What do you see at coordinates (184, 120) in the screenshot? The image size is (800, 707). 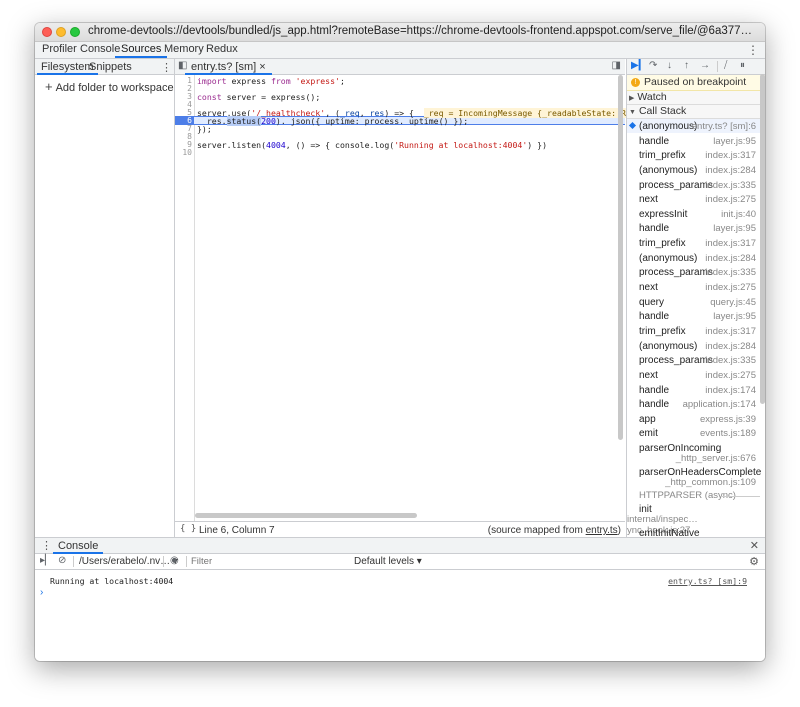 I see `breakpoint-marker: 6` at bounding box center [184, 120].